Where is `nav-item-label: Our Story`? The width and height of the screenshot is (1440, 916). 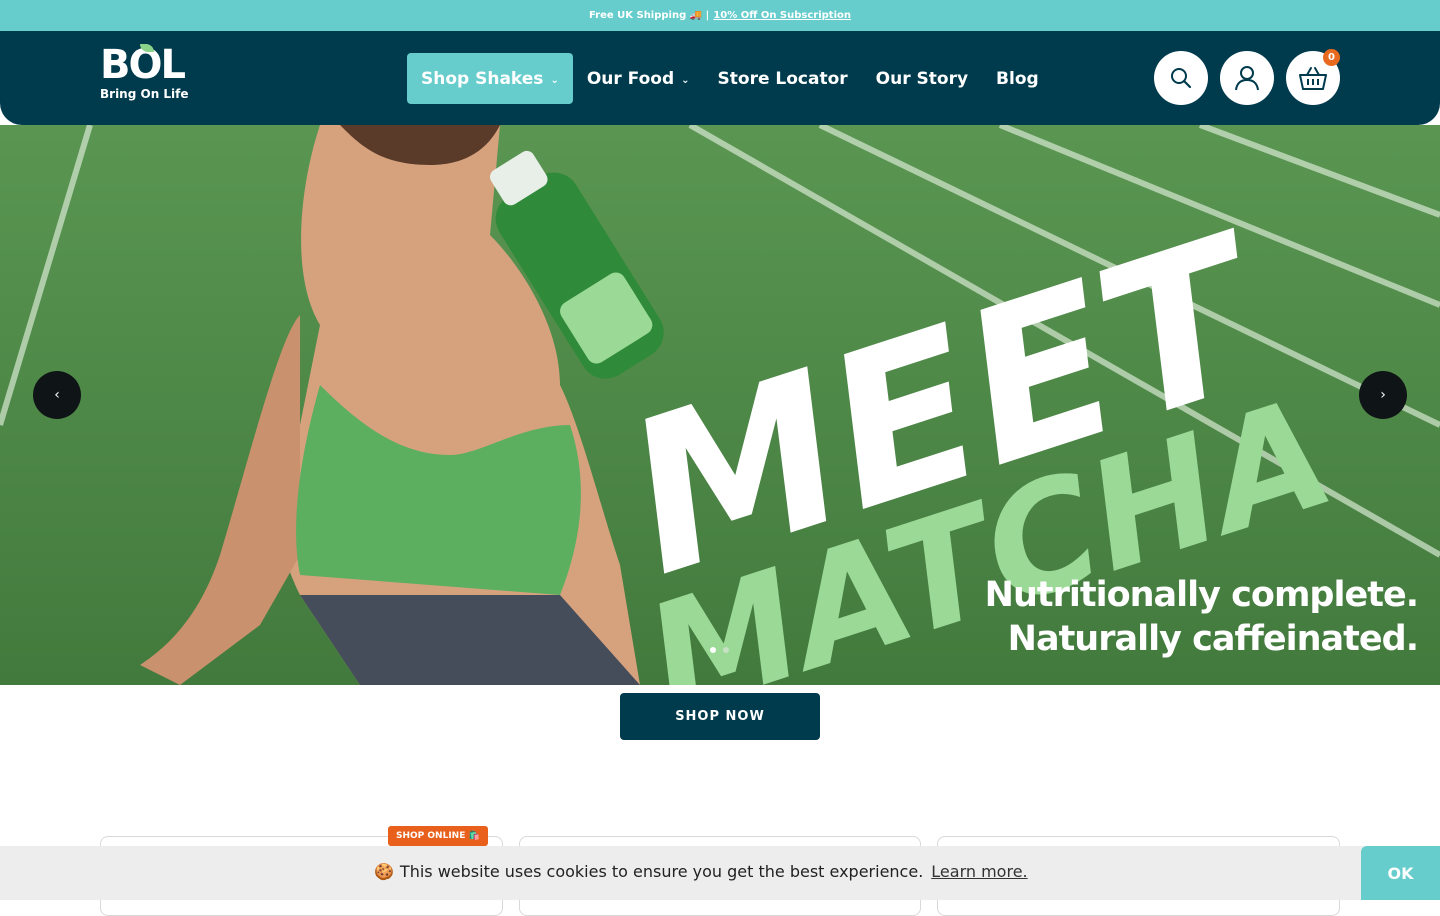
nav-item-label: Our Story is located at coordinates (922, 78).